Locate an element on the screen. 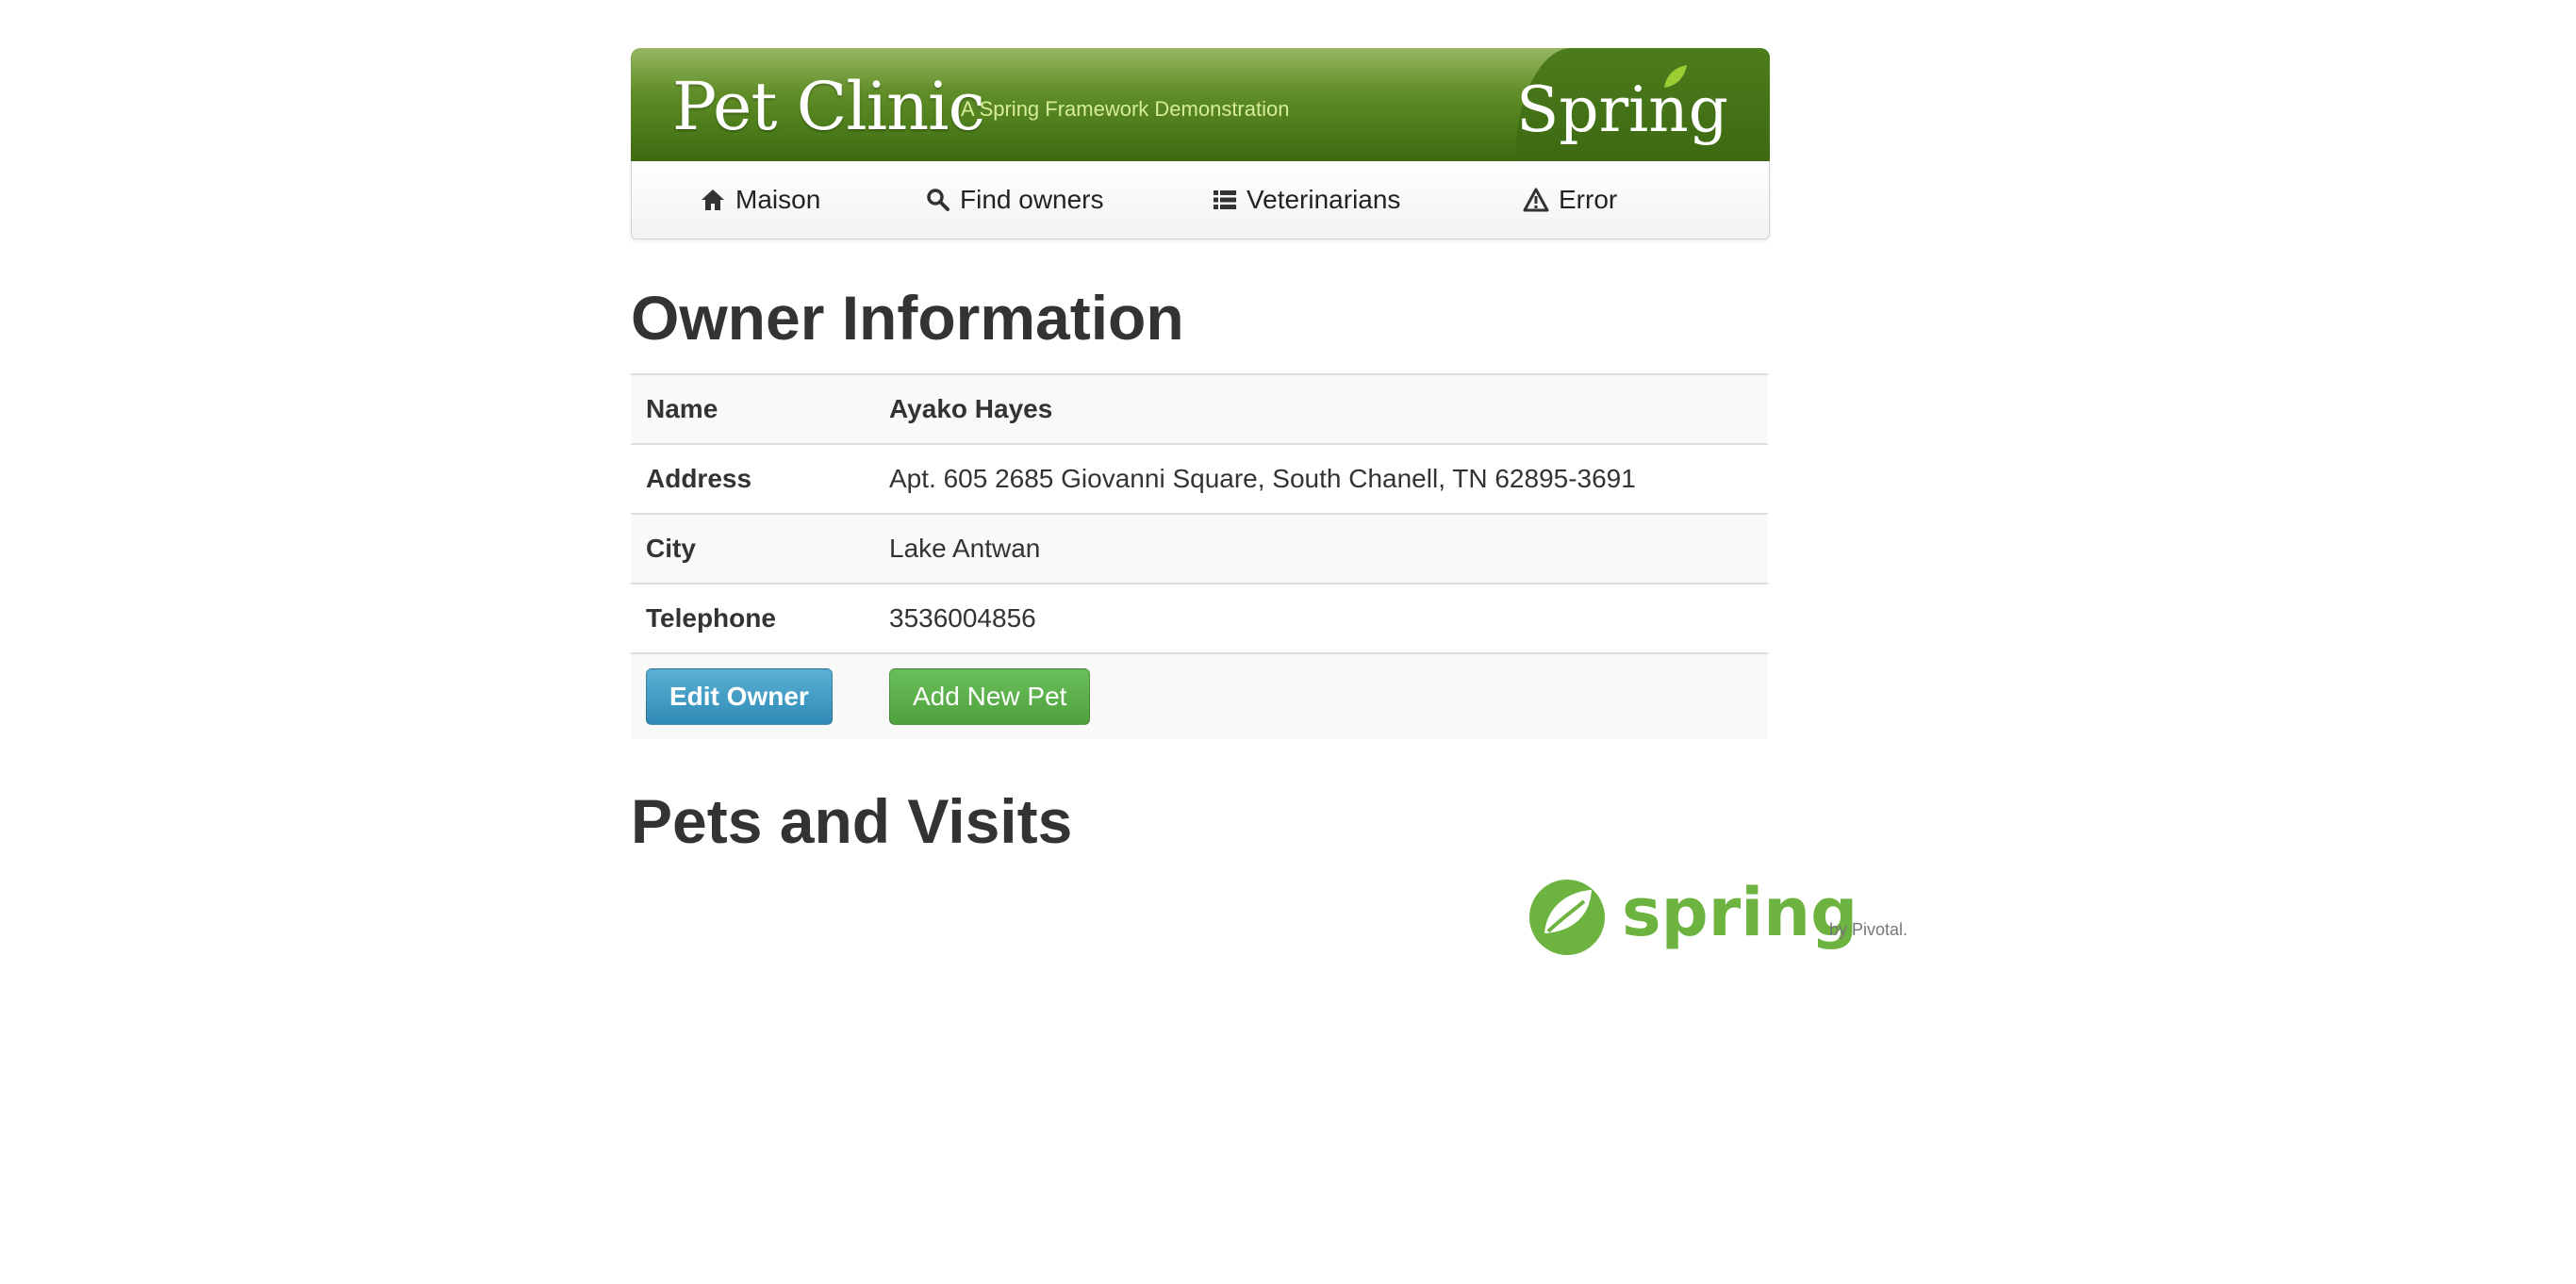  brand-title: Pet Clinic is located at coordinates (828, 107).